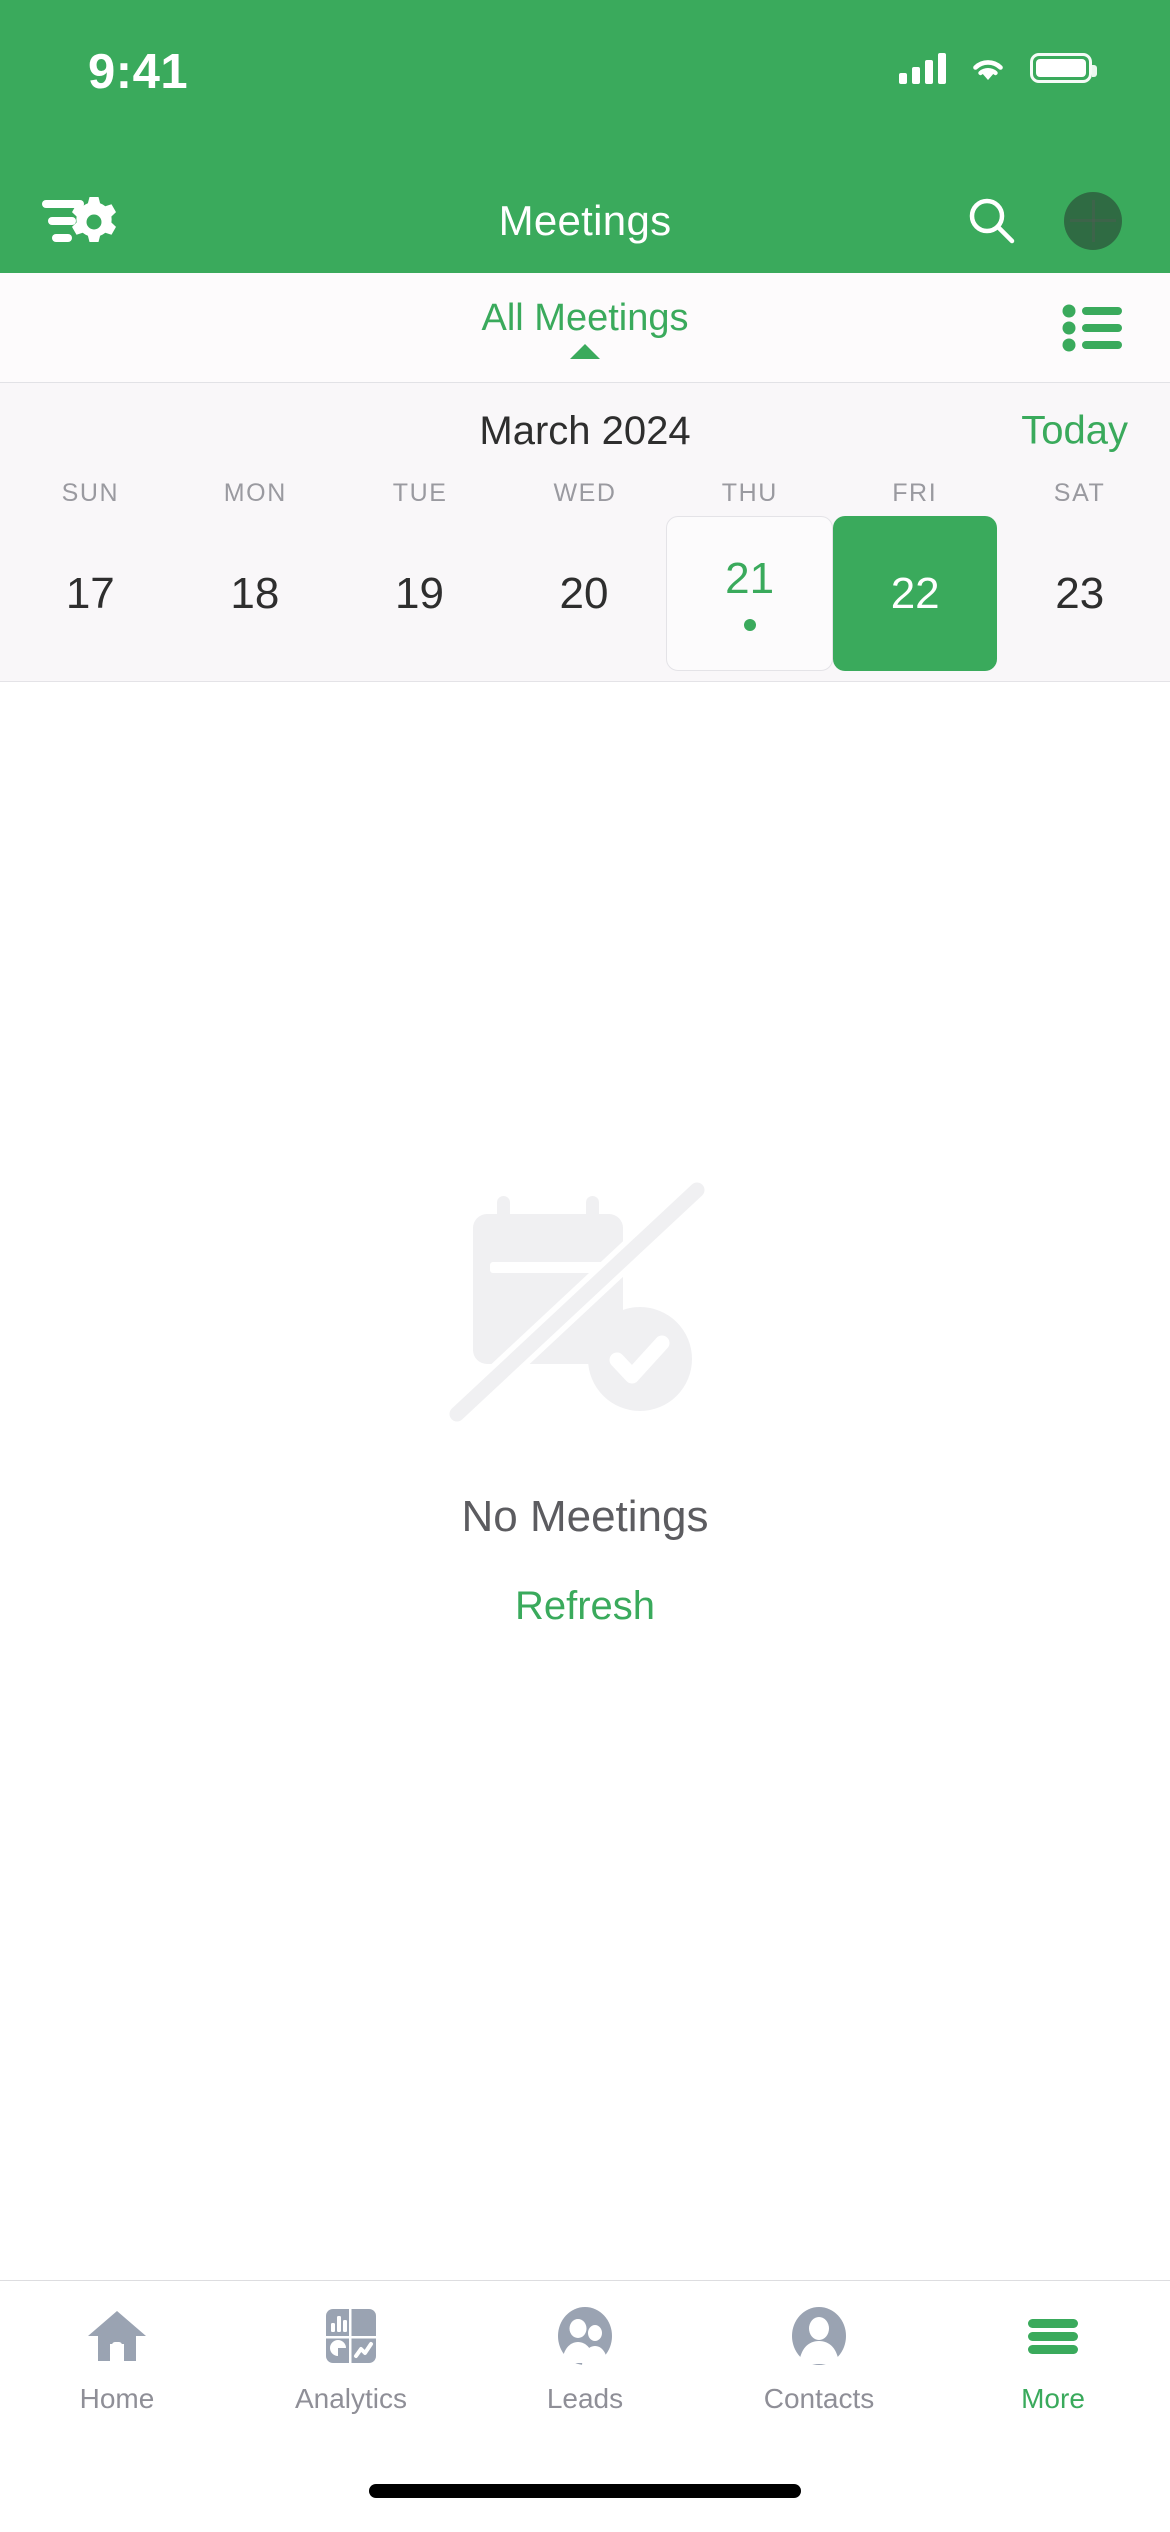 The width and height of the screenshot is (1170, 2532). What do you see at coordinates (585, 317) in the screenshot?
I see `filter-label: All Meetings` at bounding box center [585, 317].